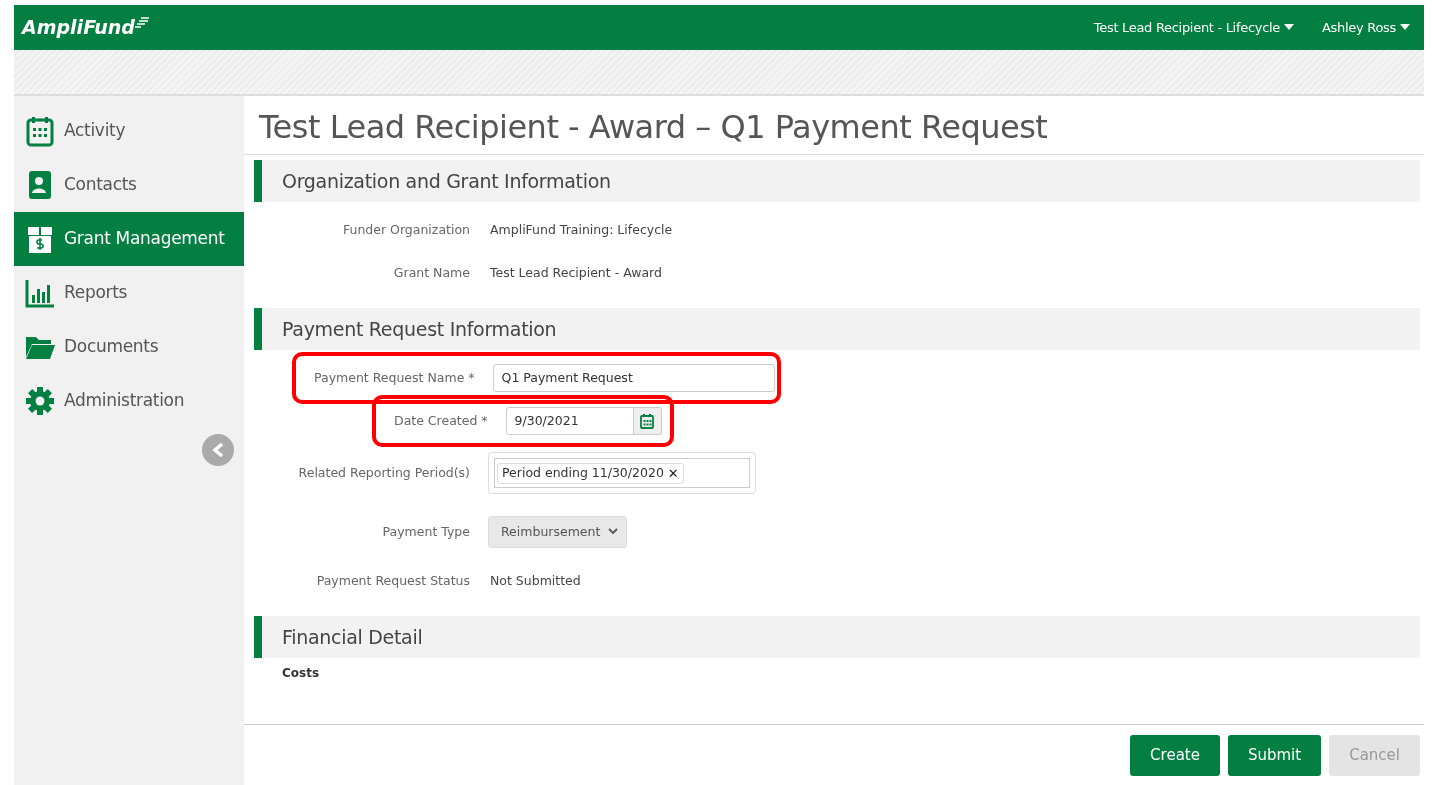  What do you see at coordinates (393, 580) in the screenshot?
I see `field-label: Payment Request Status` at bounding box center [393, 580].